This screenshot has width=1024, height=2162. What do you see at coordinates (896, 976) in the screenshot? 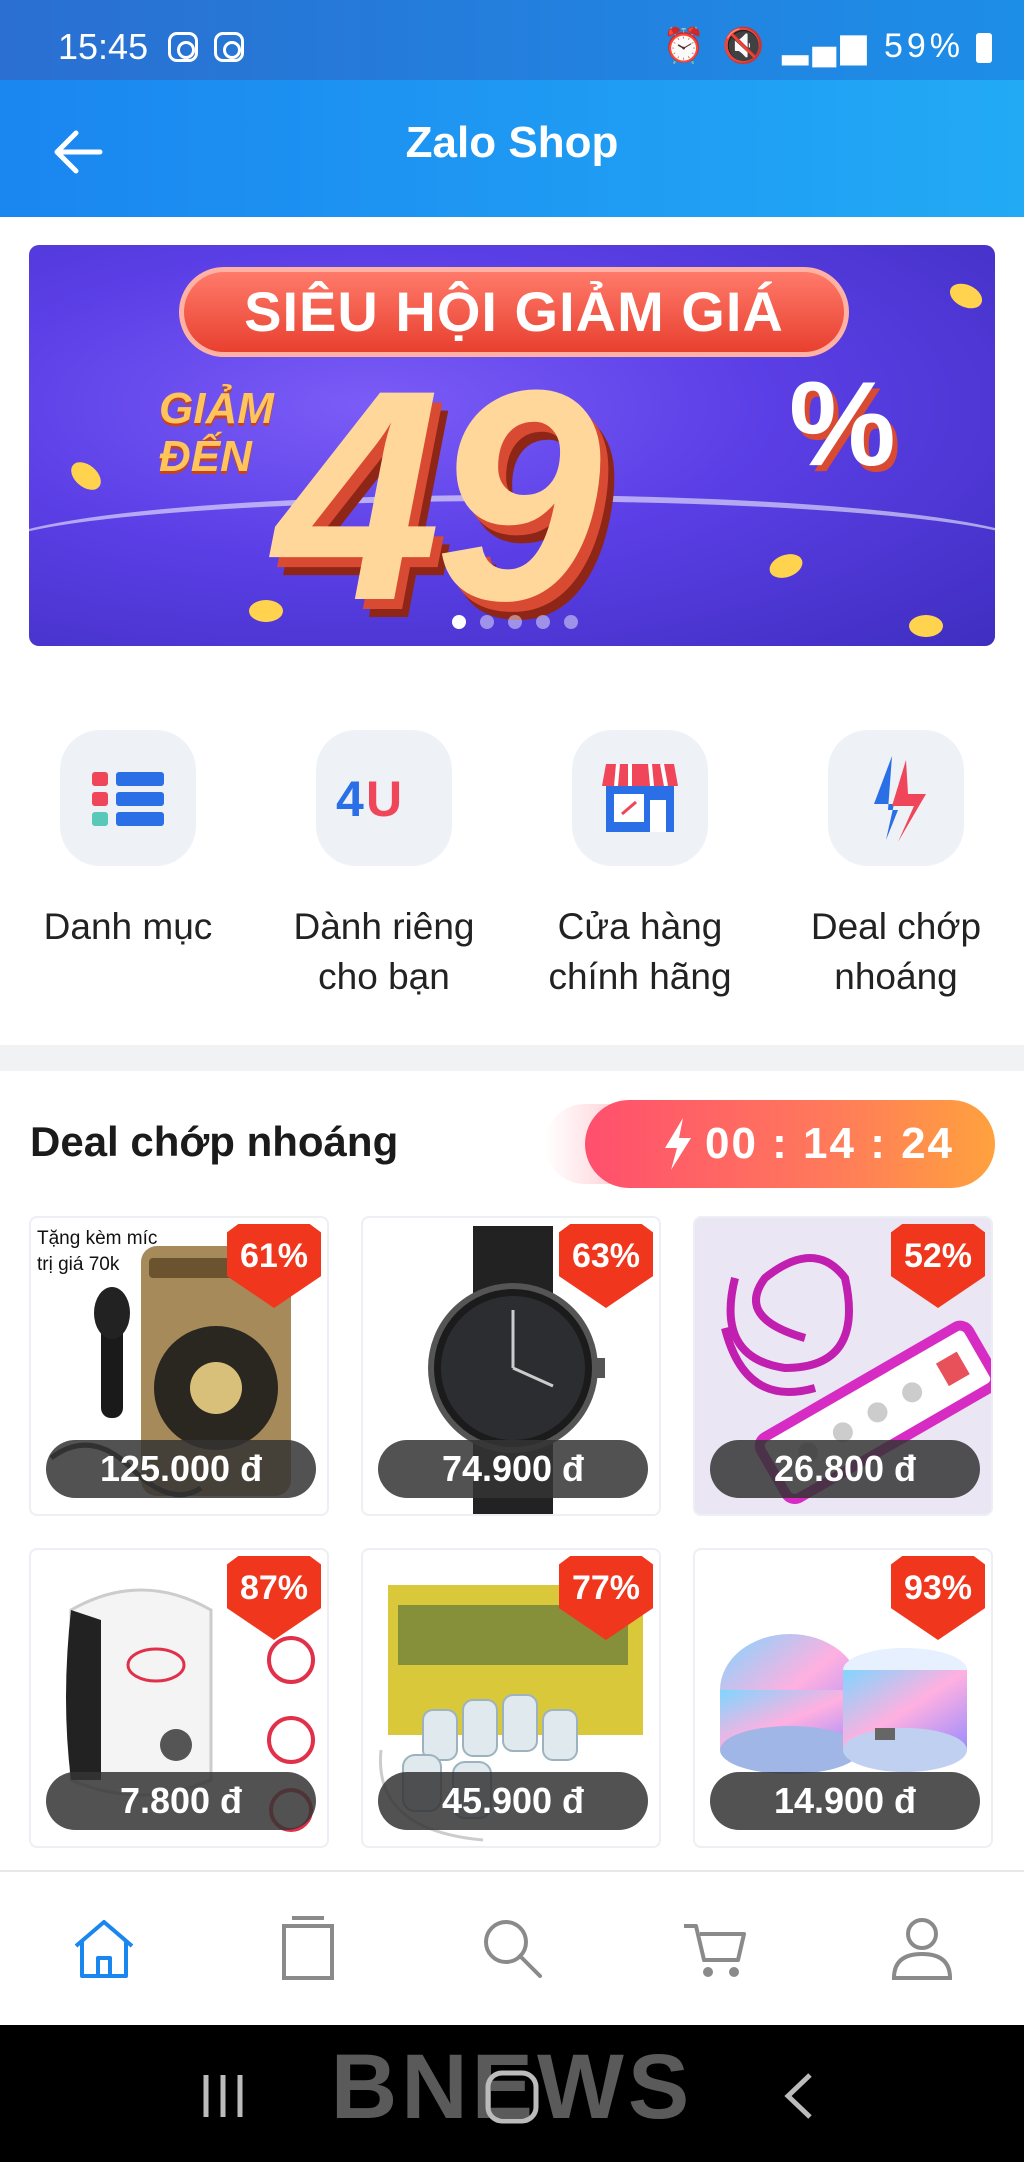
I see `quick-item-label-line2: nhoáng` at bounding box center [896, 976].